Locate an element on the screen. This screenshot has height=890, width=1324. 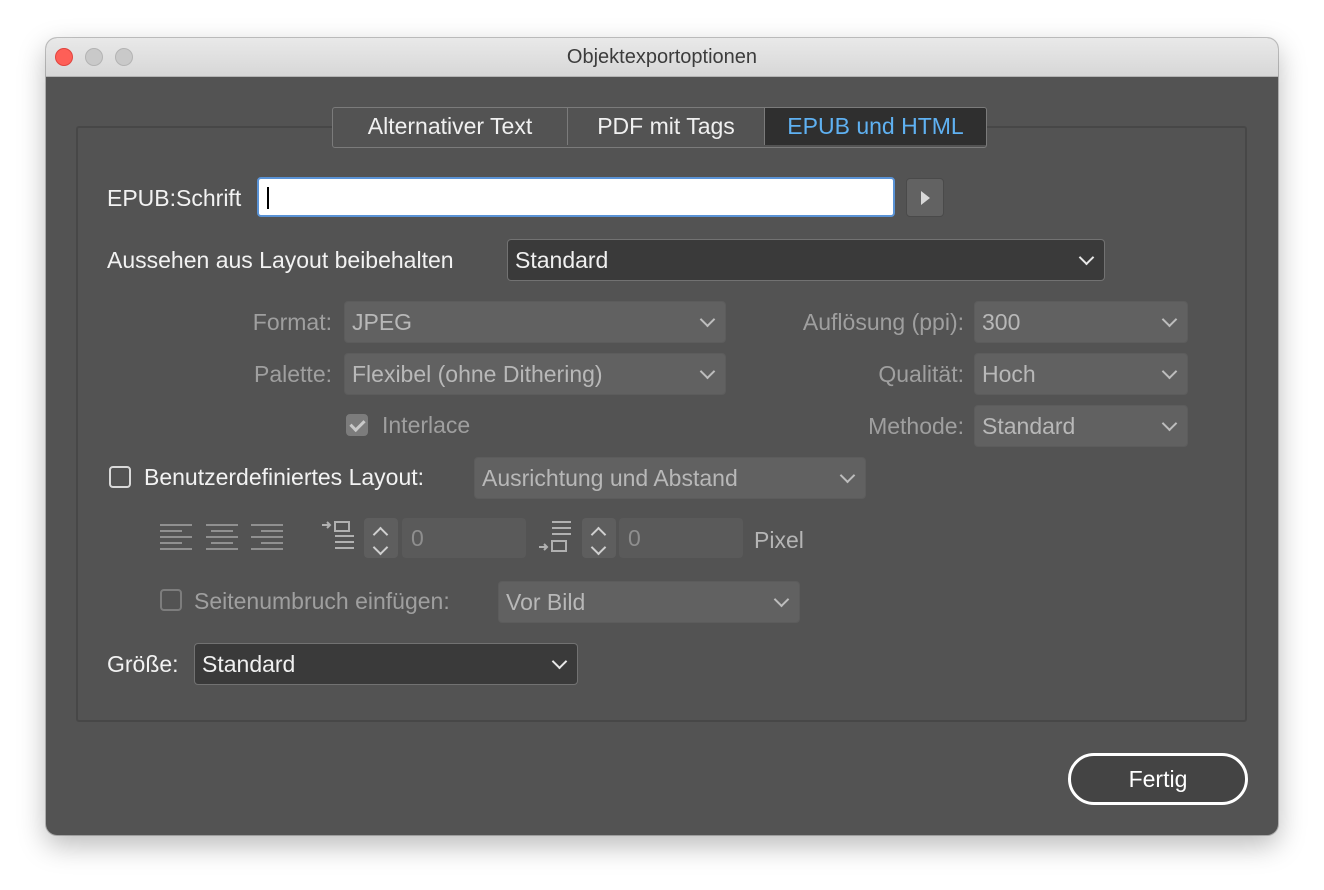
quality-select: Hoch is located at coordinates (1081, 374).